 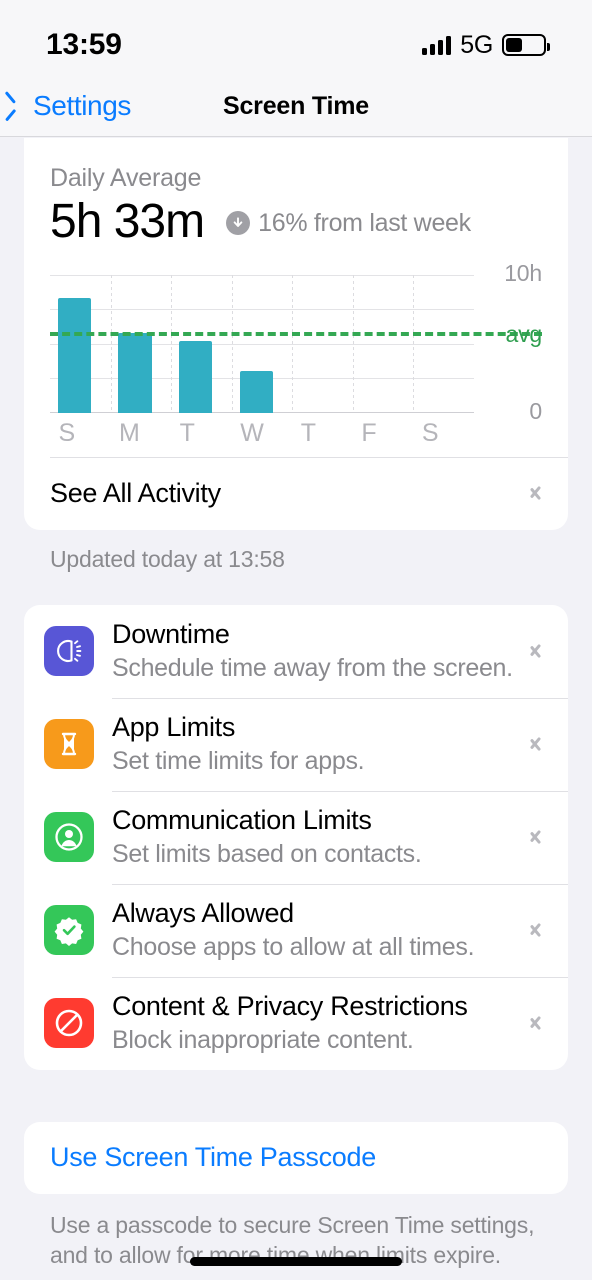 I want to click on see-all-activity-label: See All Activity, so click(x=135, y=492).